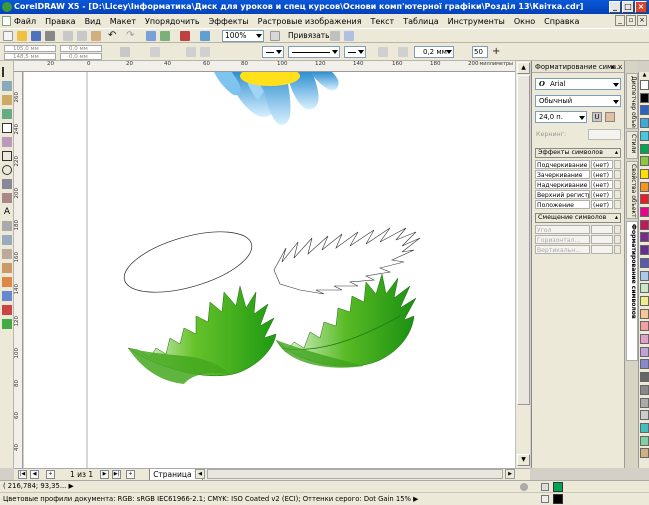 The height and width of the screenshot is (505, 649). What do you see at coordinates (524, 21) in the screenshot?
I see `menu-window: Окно` at bounding box center [524, 21].